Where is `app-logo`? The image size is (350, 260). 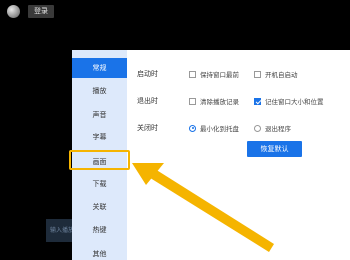
app-logo is located at coordinates (13, 11).